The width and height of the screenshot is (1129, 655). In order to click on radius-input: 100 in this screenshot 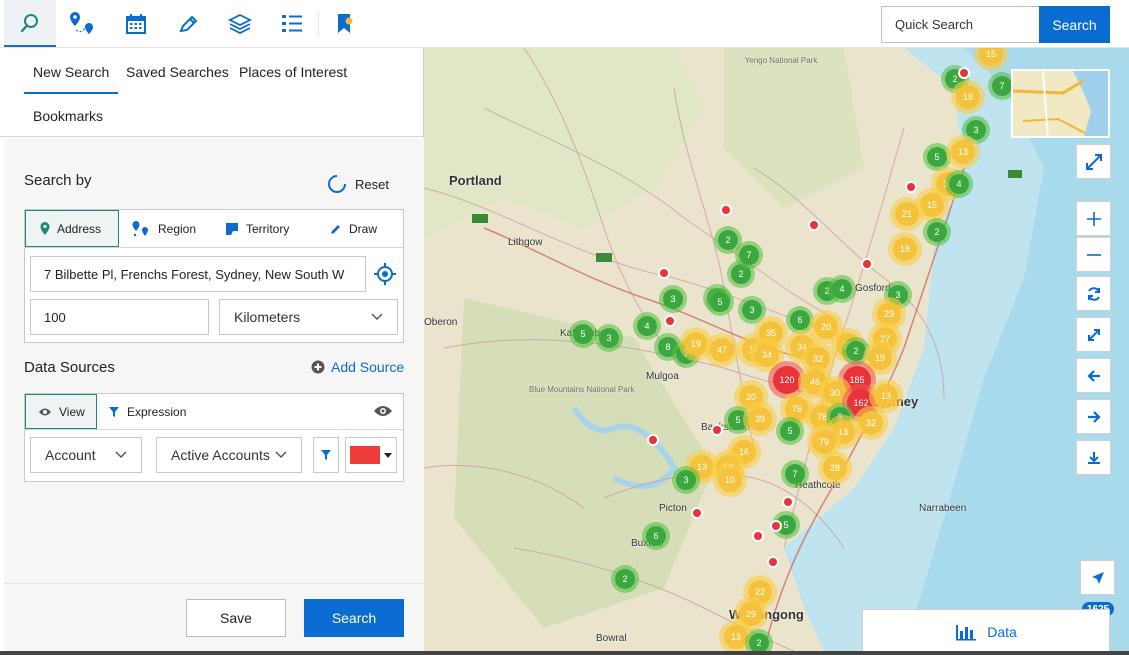, I will do `click(119, 317)`.